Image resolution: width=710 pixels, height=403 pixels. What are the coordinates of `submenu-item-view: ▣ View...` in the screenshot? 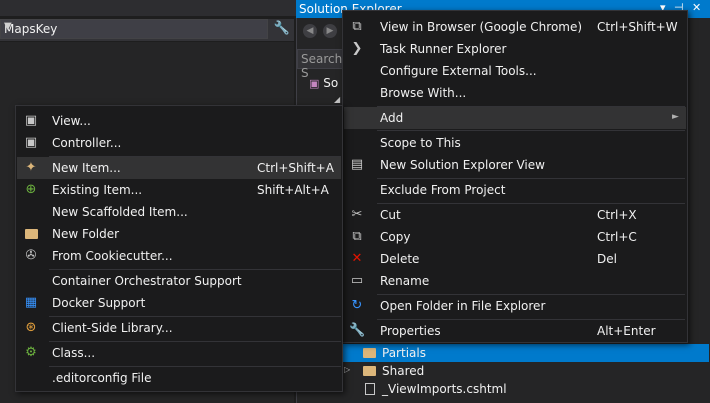 It's located at (179, 121).